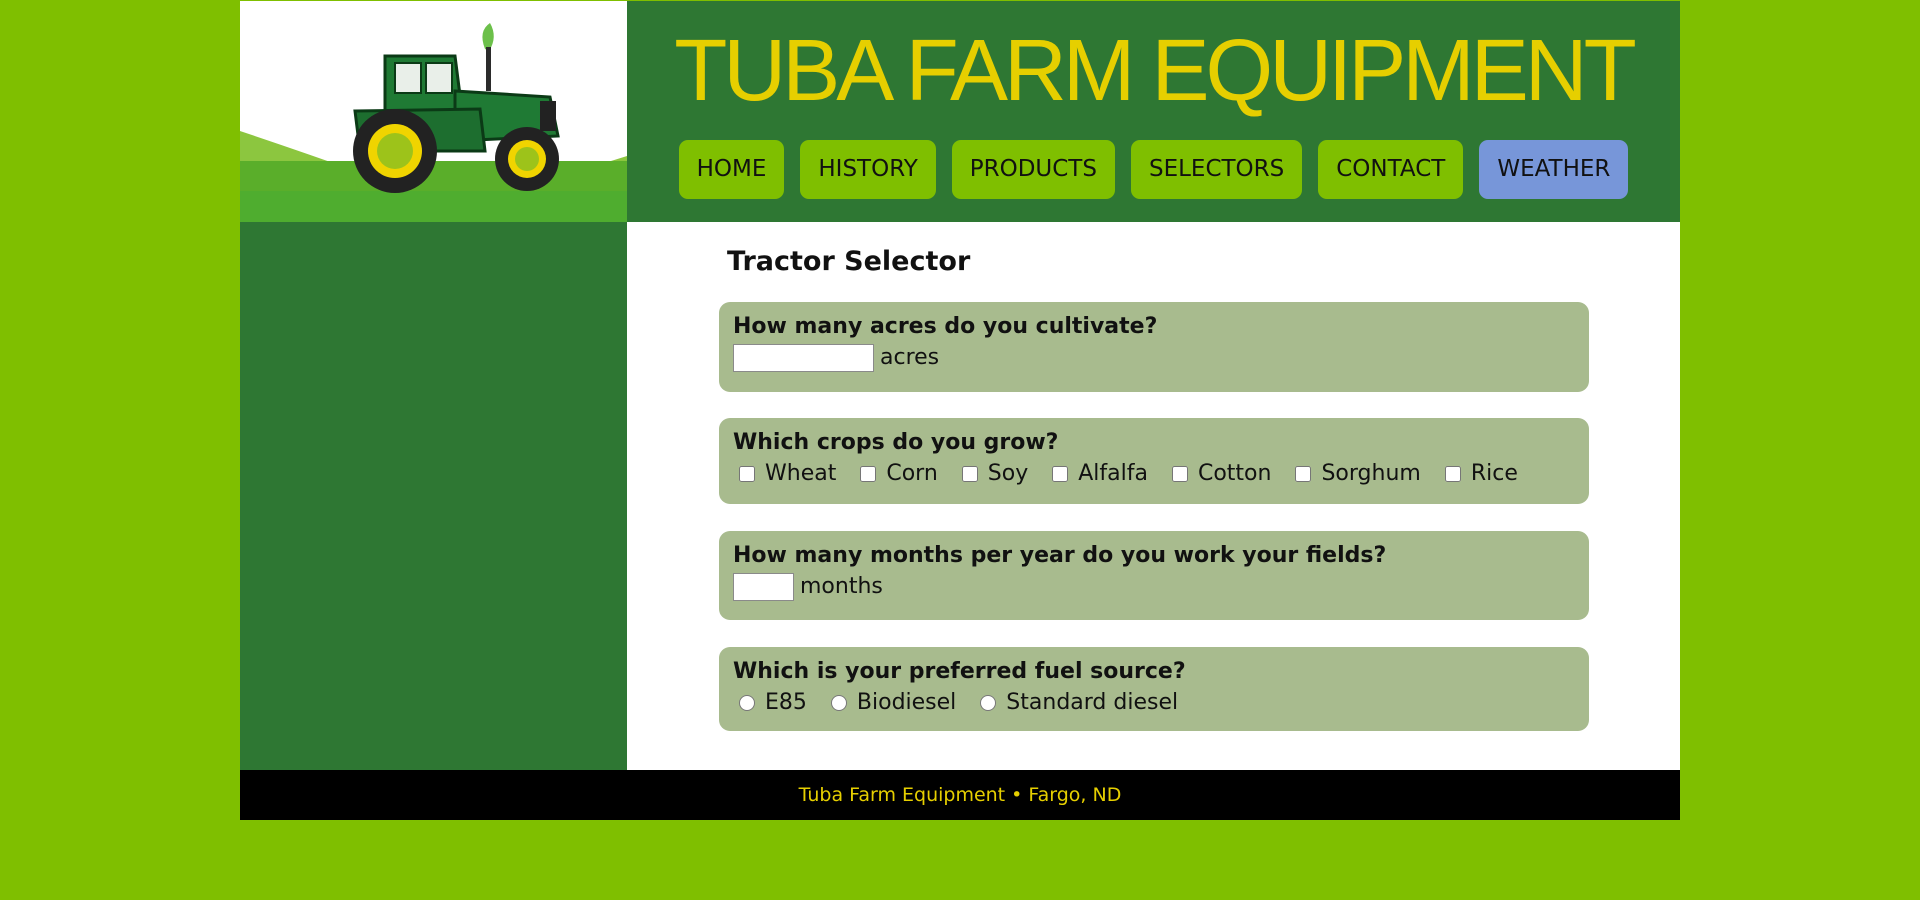 This screenshot has width=1920, height=900. What do you see at coordinates (1179, 474) in the screenshot?
I see `crop-checkbox-cotton` at bounding box center [1179, 474].